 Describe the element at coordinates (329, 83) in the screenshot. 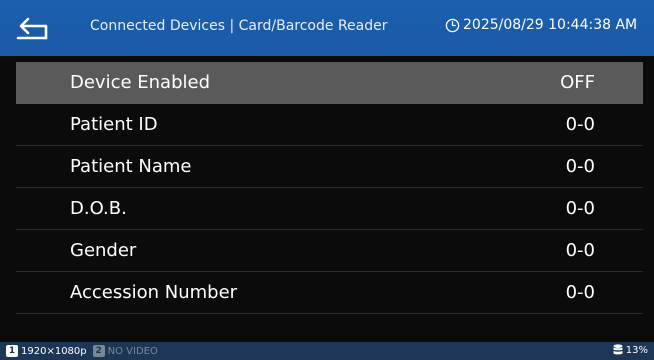

I see `row-device-enabled: Device Enabled OFF` at that location.